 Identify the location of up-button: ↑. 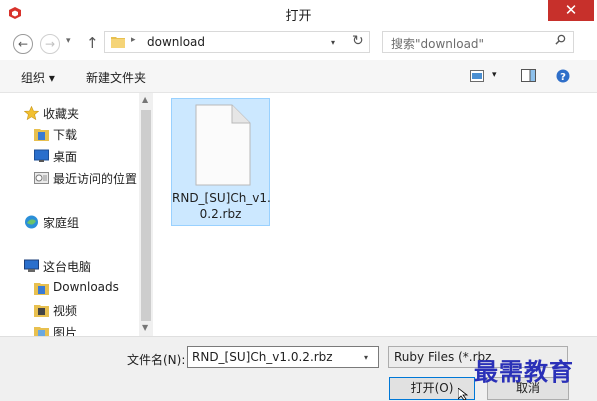
(92, 43).